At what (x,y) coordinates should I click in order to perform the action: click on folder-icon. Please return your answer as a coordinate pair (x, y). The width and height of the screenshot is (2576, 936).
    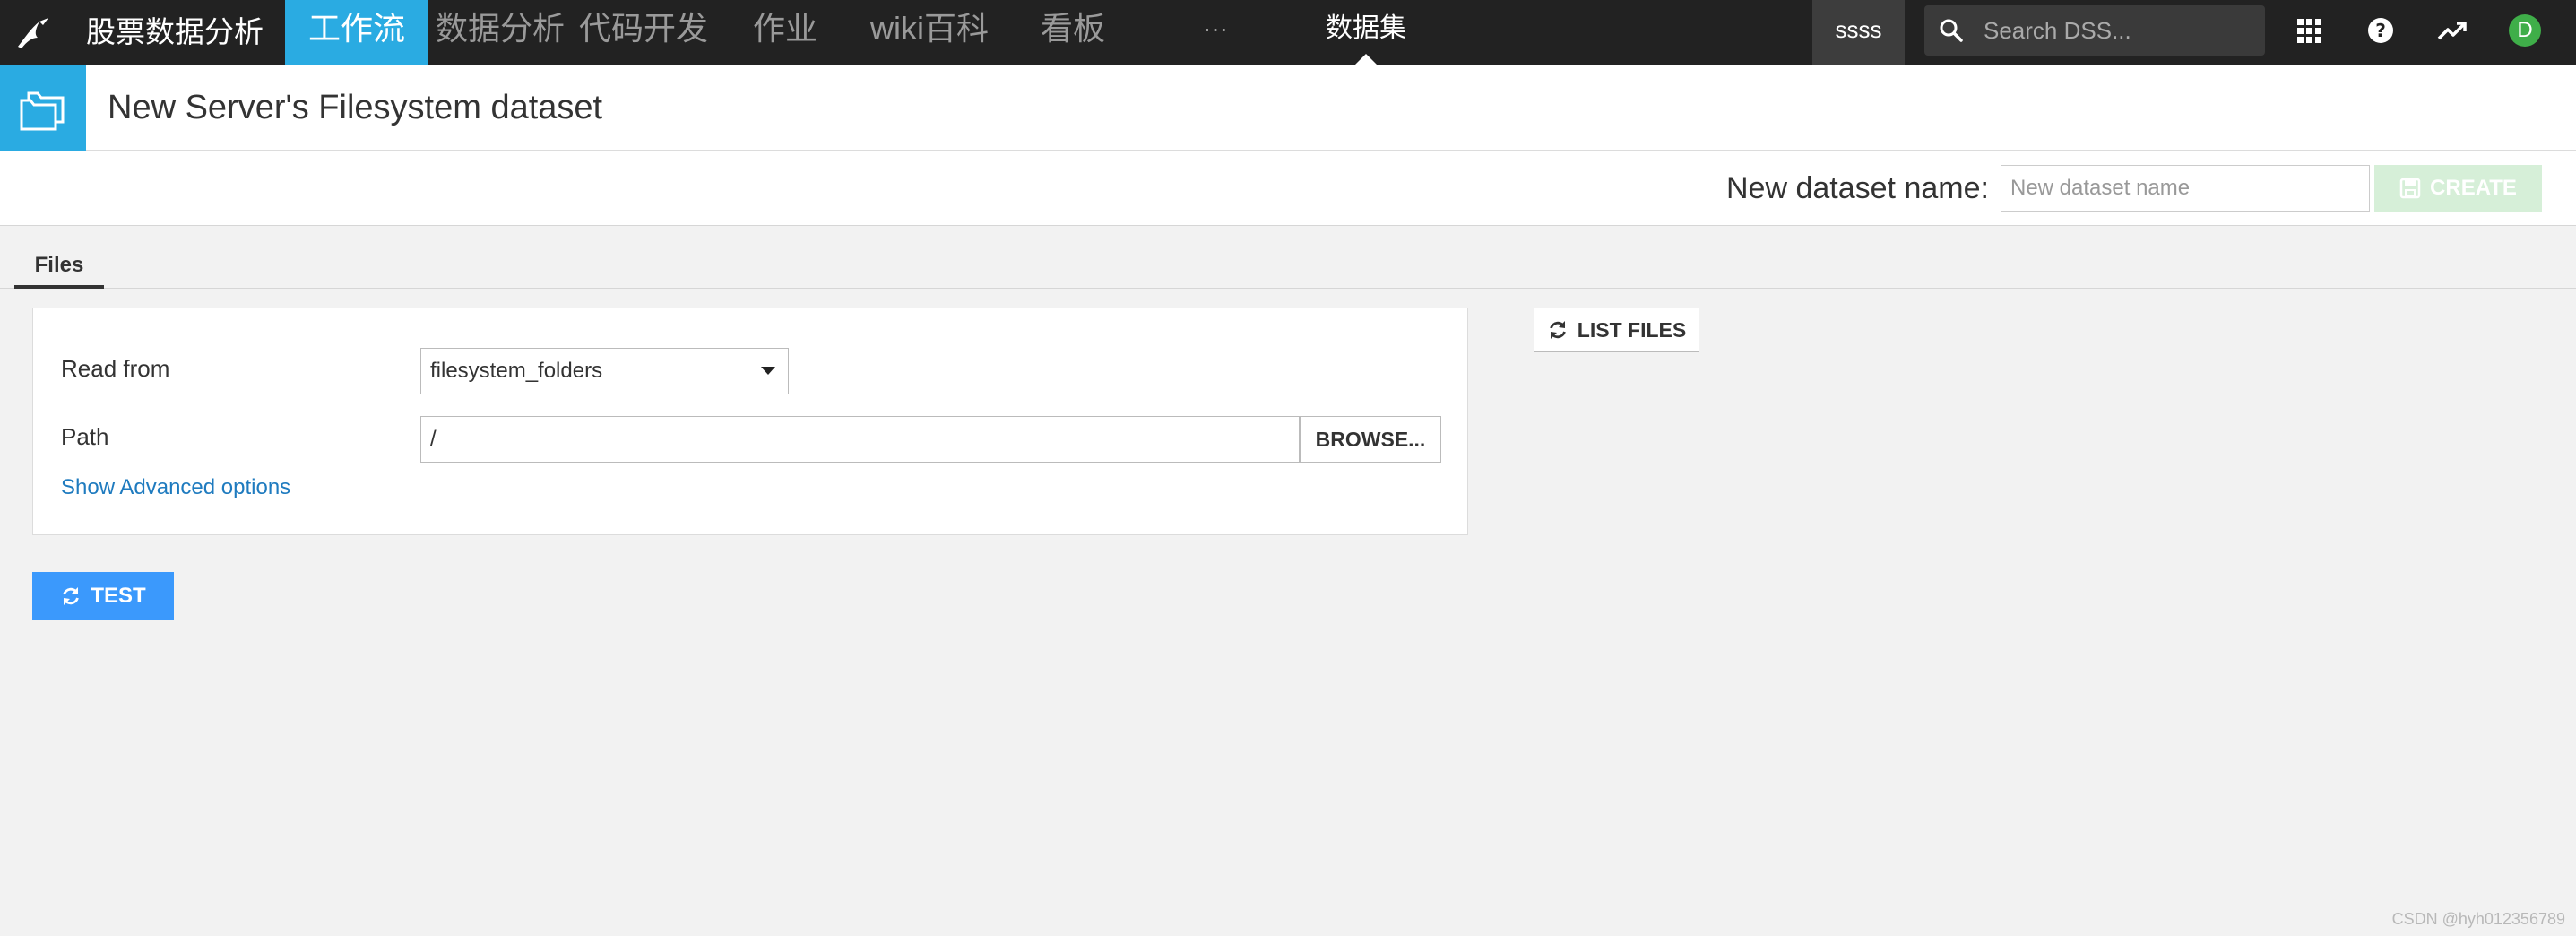
    Looking at the image, I should click on (42, 111).